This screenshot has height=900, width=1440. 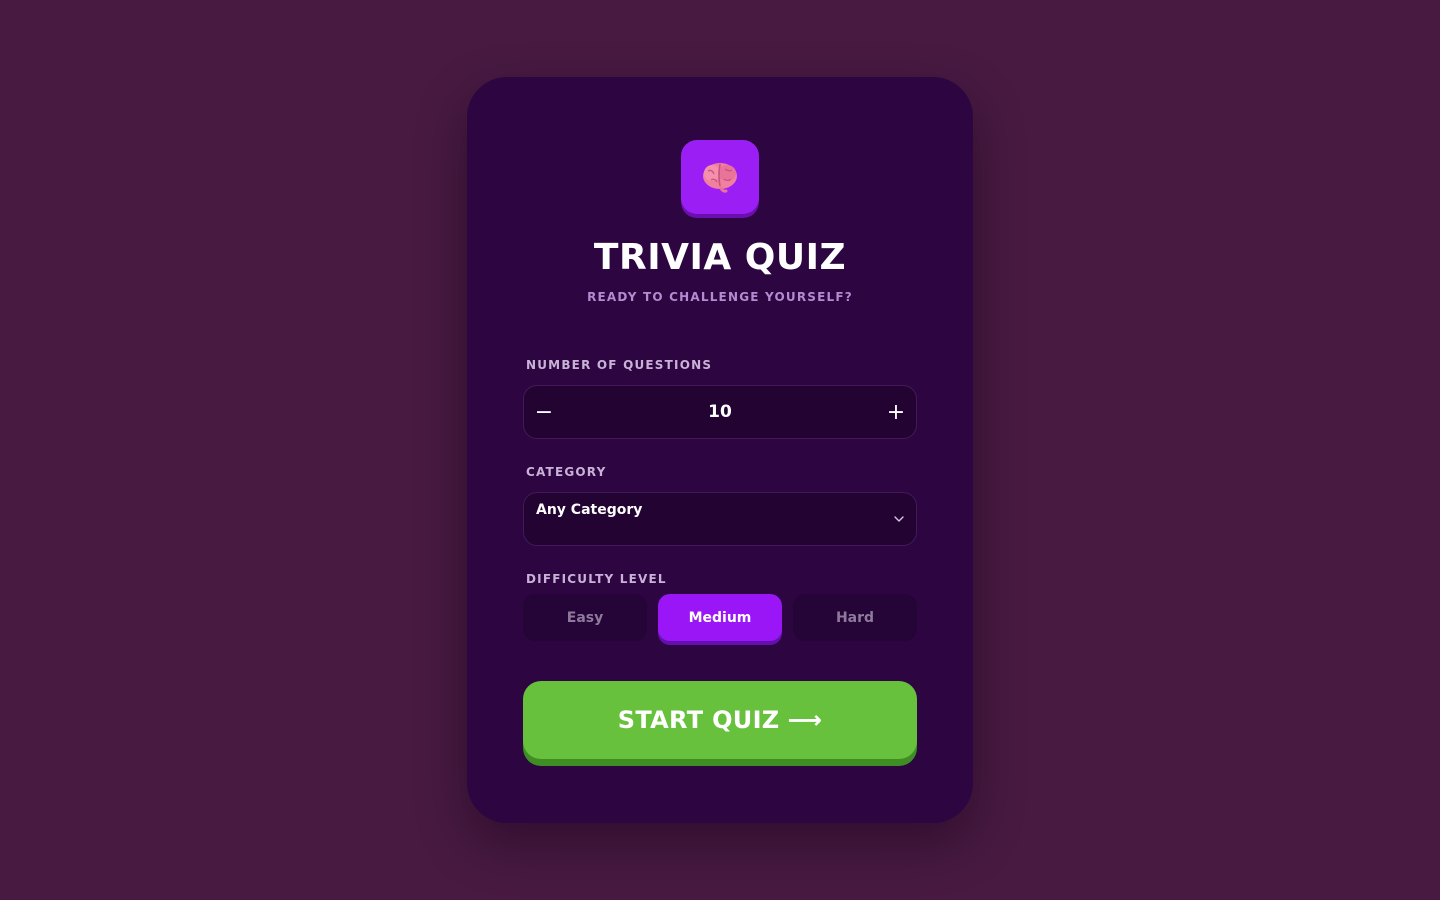 I want to click on category-label: CATEGORY, so click(x=566, y=472).